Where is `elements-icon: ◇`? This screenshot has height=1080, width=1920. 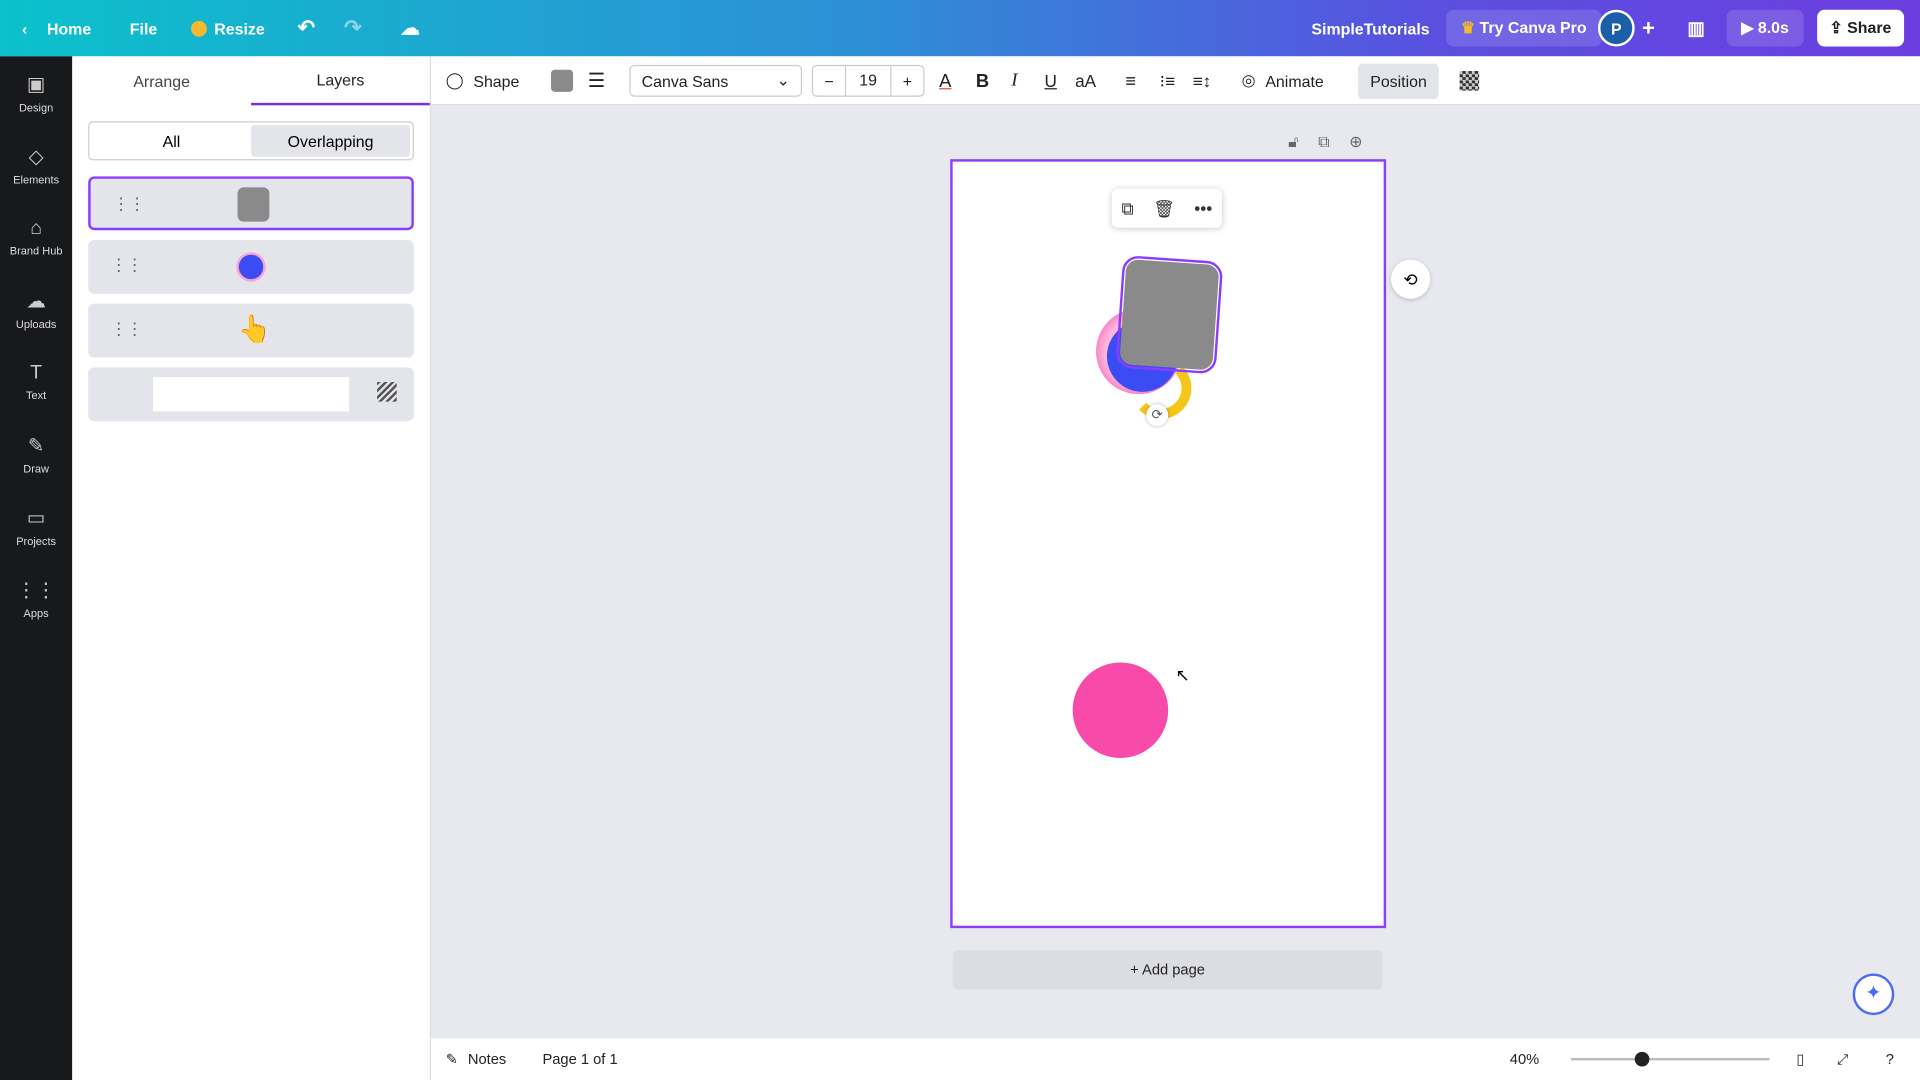
elements-icon: ◇ is located at coordinates (36, 157).